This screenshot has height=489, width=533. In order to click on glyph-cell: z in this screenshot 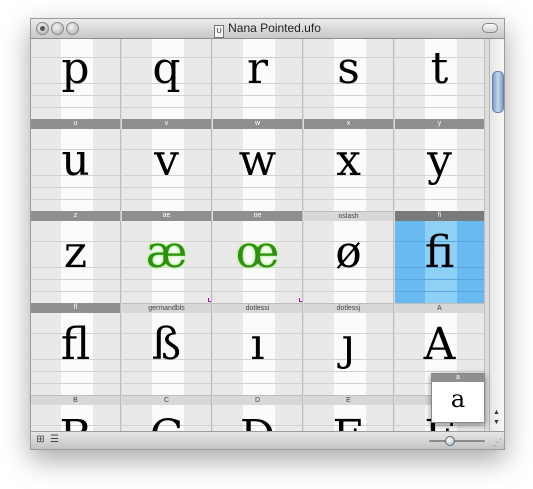, I will do `click(76, 262)`.